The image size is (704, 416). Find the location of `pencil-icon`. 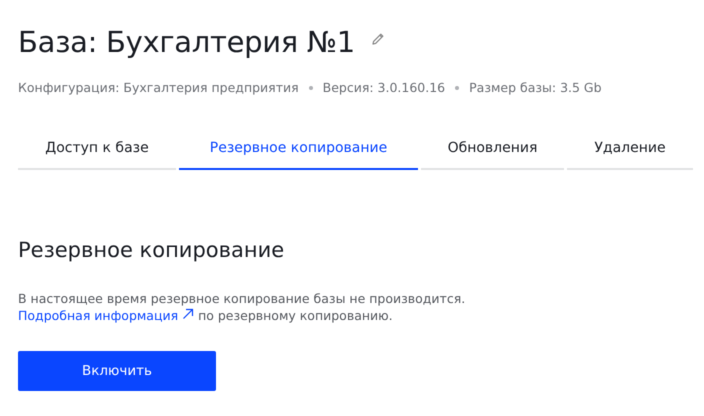

pencil-icon is located at coordinates (377, 39).